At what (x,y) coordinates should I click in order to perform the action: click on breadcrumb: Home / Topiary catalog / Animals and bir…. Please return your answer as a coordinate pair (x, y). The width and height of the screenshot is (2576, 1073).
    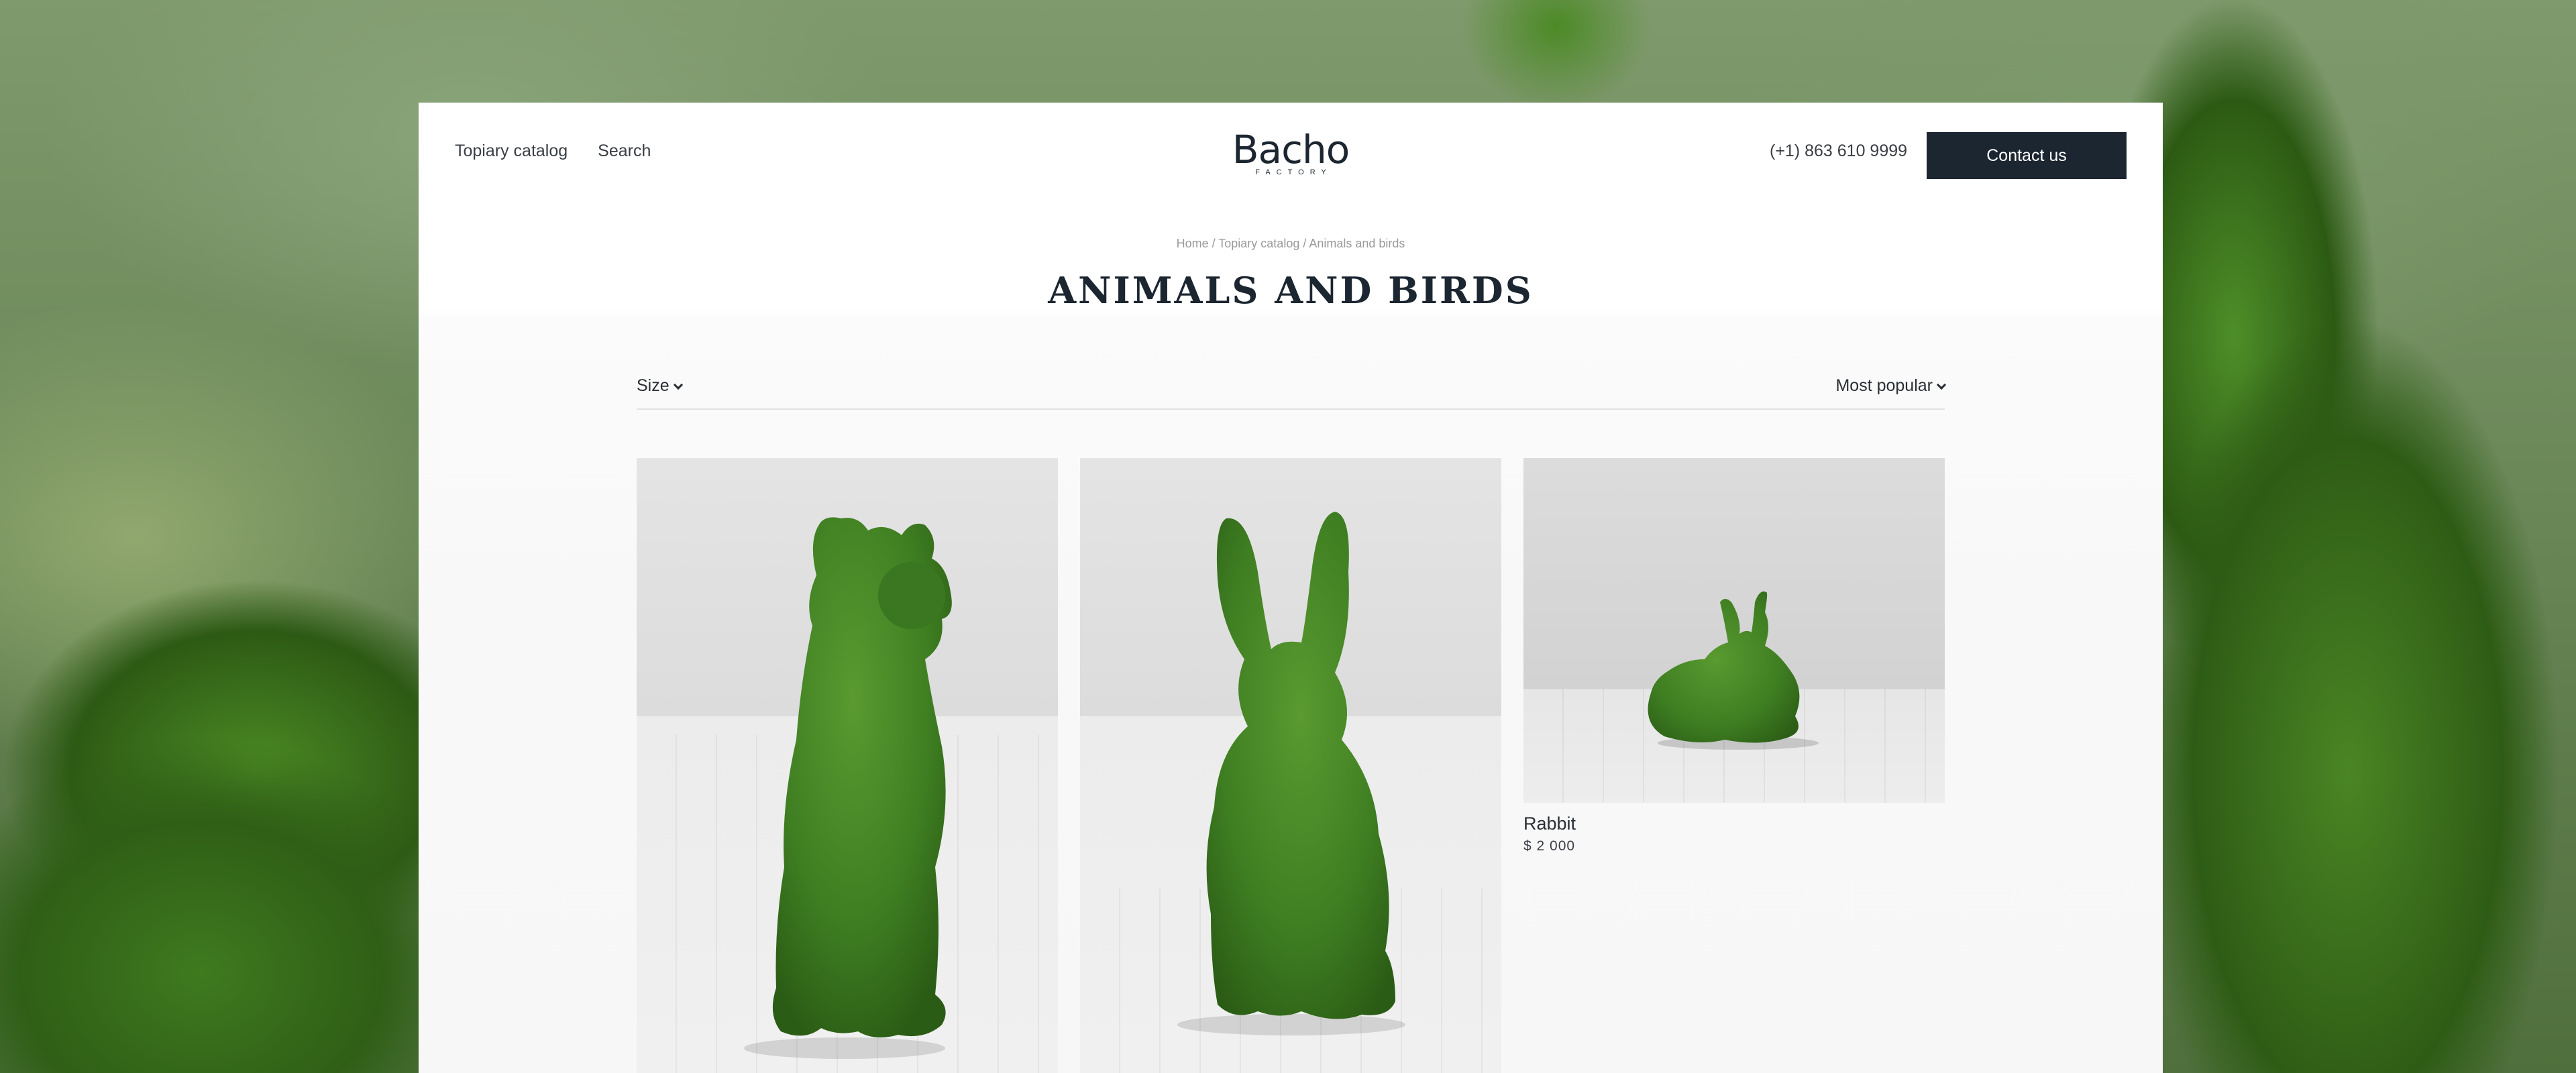
    Looking at the image, I should click on (1291, 244).